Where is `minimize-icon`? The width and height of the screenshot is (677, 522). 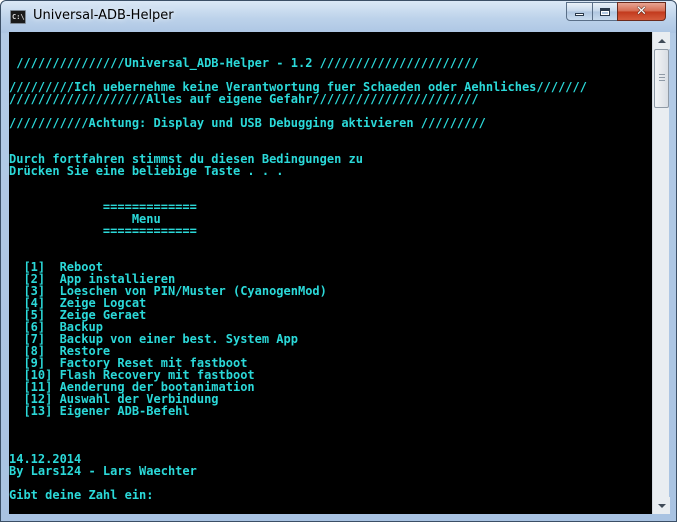 minimize-icon is located at coordinates (579, 14).